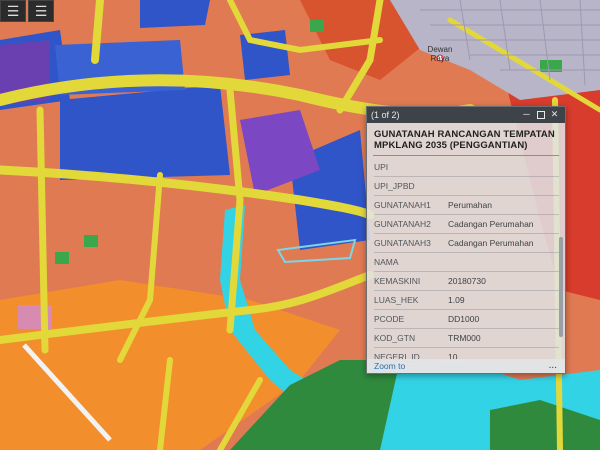 The image size is (600, 450). I want to click on menu-icon: ☰, so click(13, 12).